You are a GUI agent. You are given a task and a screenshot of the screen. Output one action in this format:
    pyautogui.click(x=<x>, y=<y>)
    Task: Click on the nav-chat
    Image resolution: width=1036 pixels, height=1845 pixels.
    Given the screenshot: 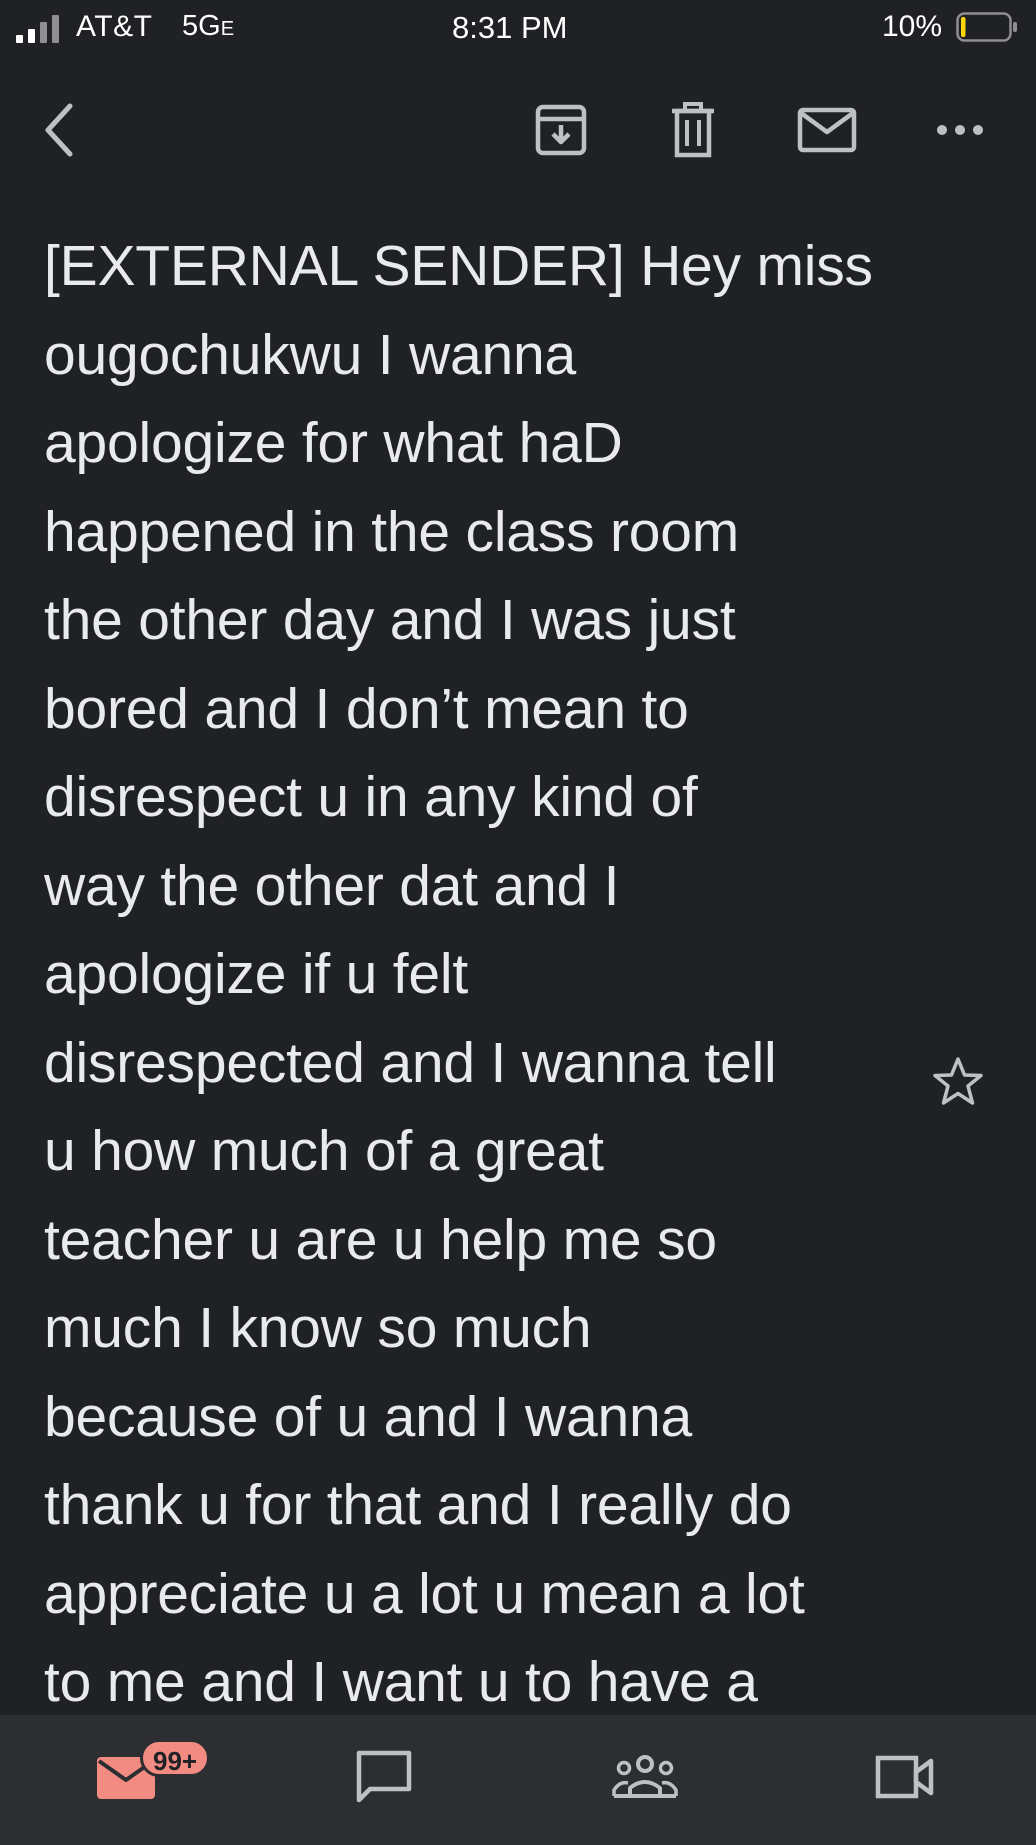 What is the action you would take?
    pyautogui.click(x=384, y=1777)
    